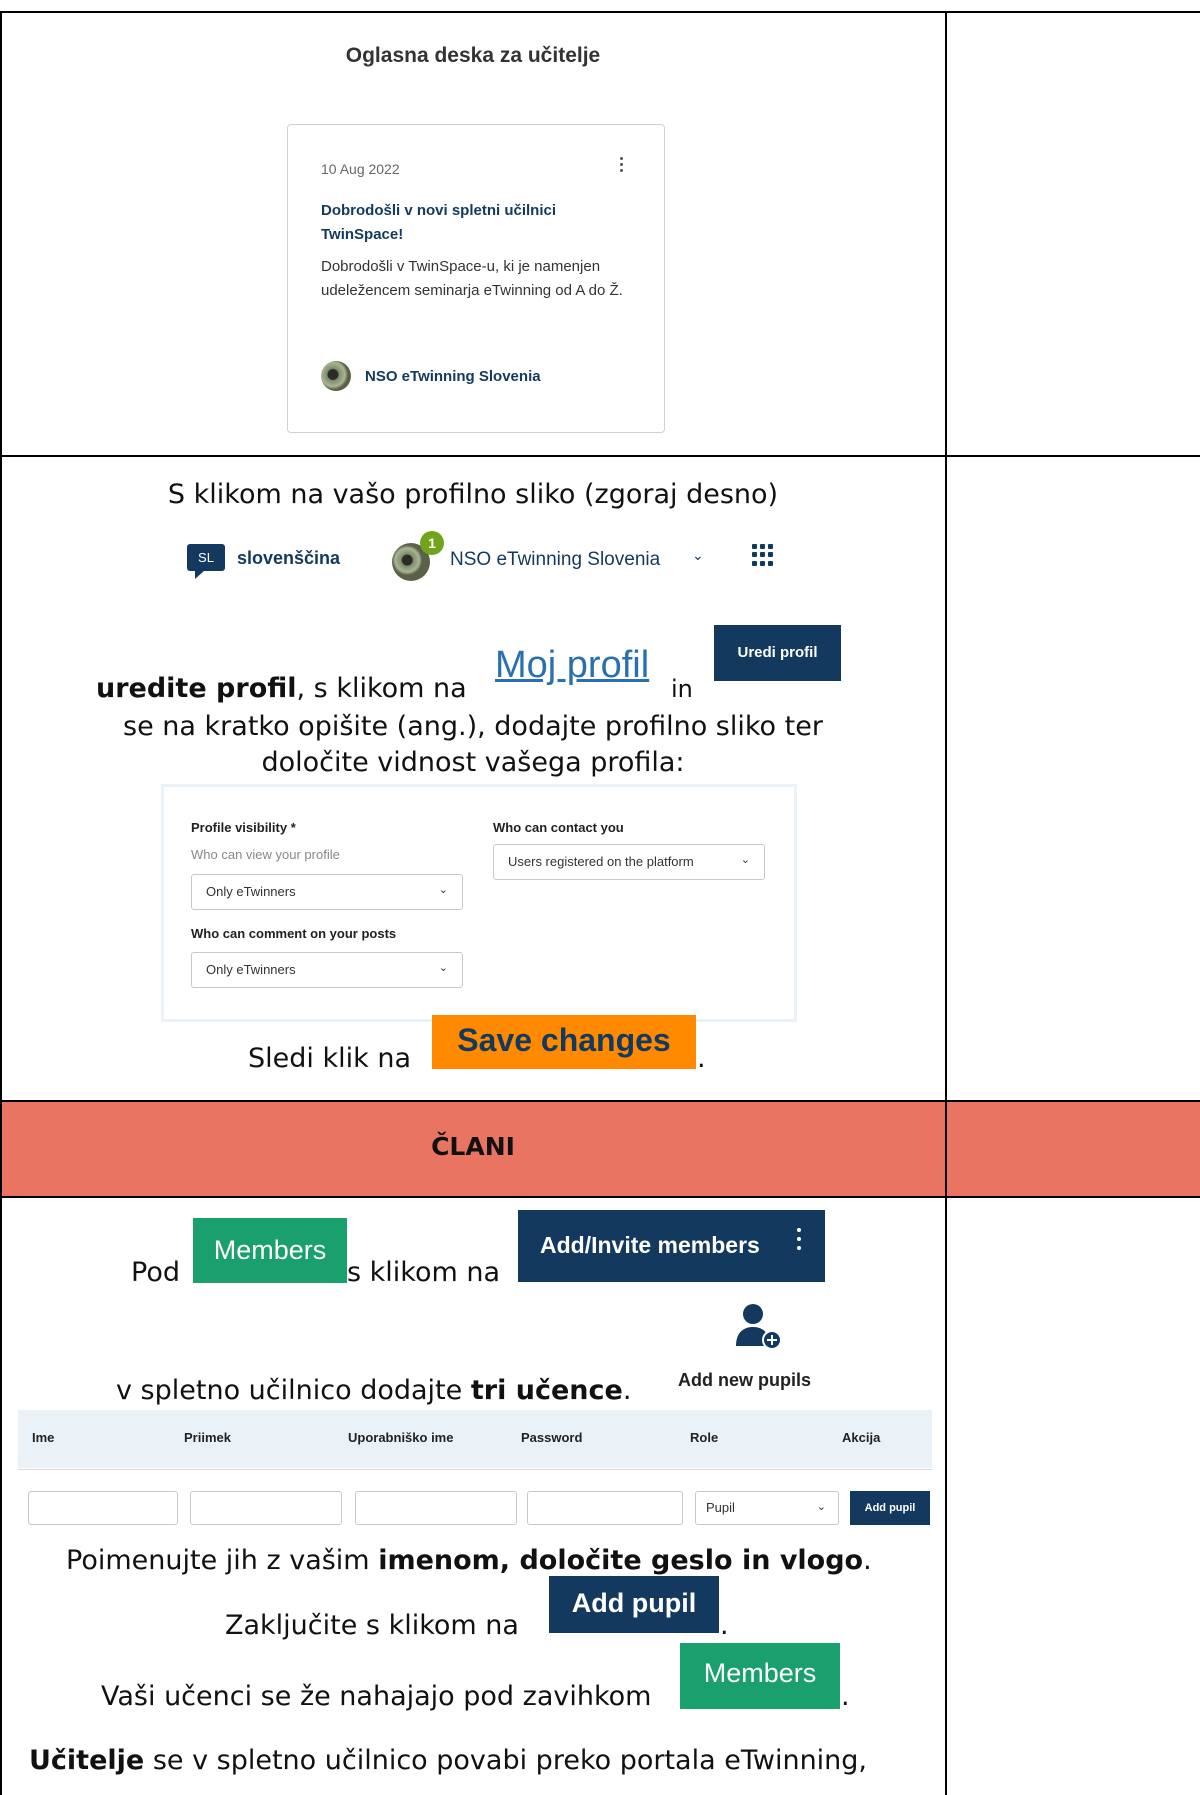 The width and height of the screenshot is (1200, 1795). What do you see at coordinates (436, 1508) in the screenshot?
I see `username-input` at bounding box center [436, 1508].